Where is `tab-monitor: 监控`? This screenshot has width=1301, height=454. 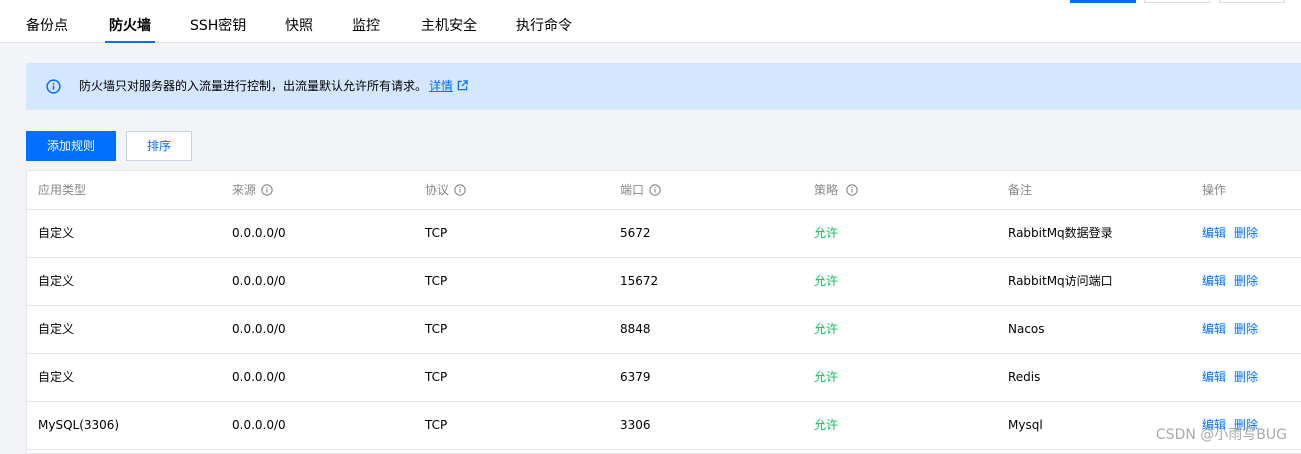 tab-monitor: 监控 is located at coordinates (366, 21).